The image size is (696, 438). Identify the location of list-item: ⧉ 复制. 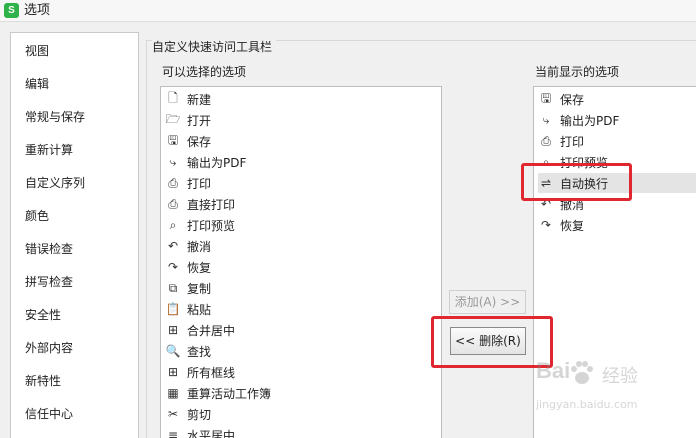
(188, 288).